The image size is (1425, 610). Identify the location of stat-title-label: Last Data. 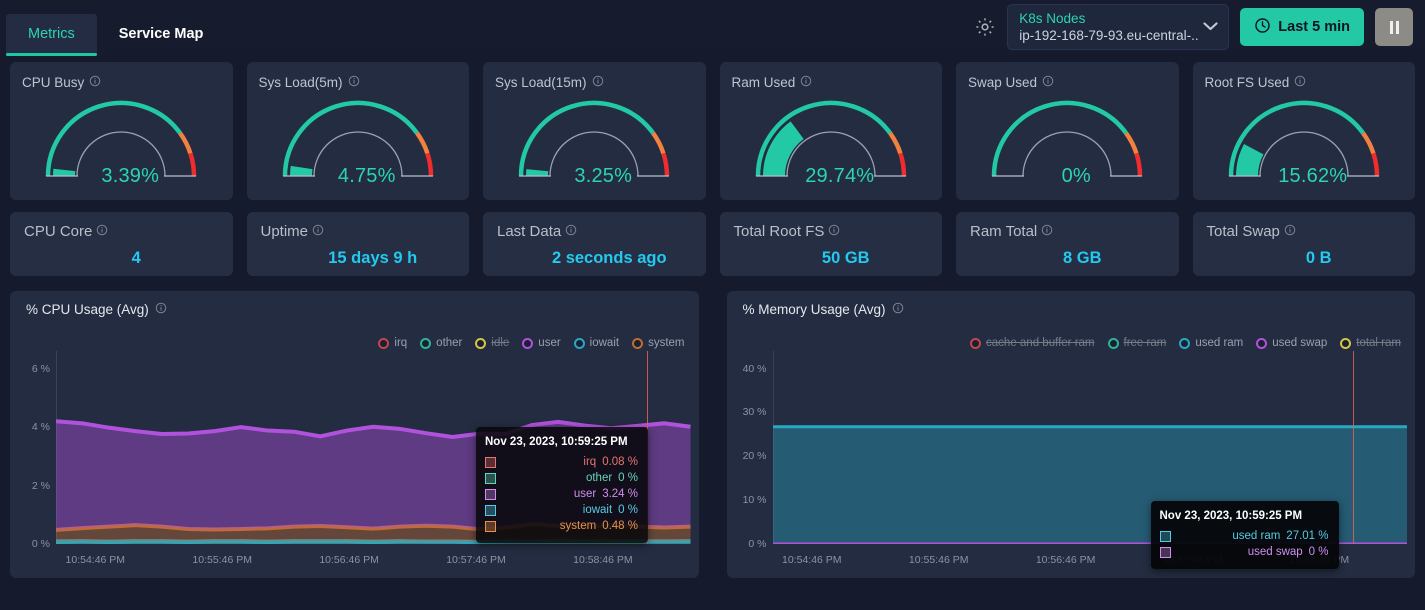
(529, 231).